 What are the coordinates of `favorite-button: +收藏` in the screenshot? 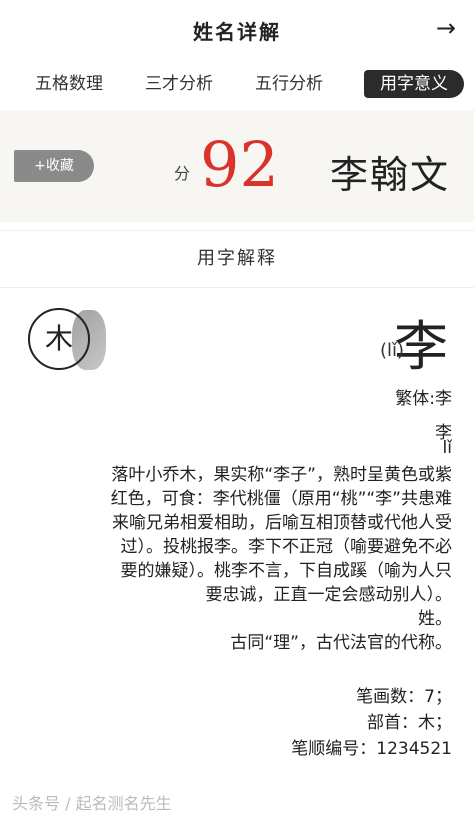 It's located at (54, 166).